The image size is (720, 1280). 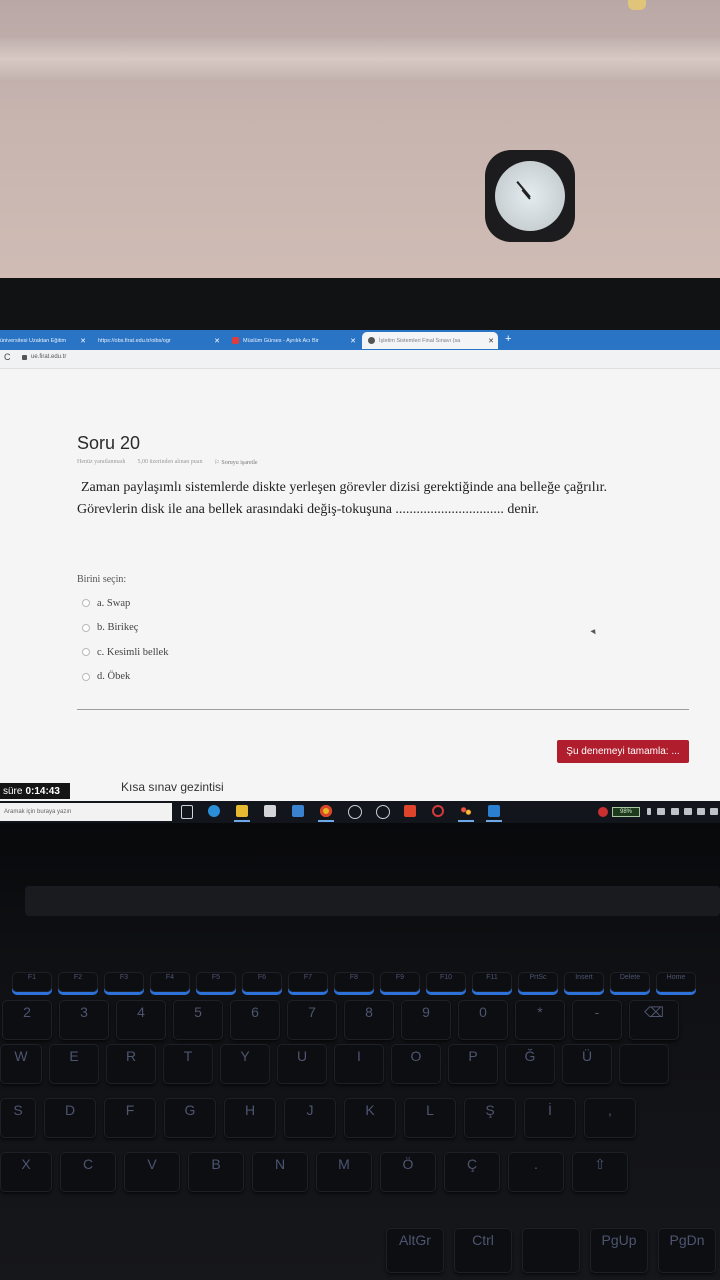 I want to click on clock-minute-hand, so click(x=523, y=189).